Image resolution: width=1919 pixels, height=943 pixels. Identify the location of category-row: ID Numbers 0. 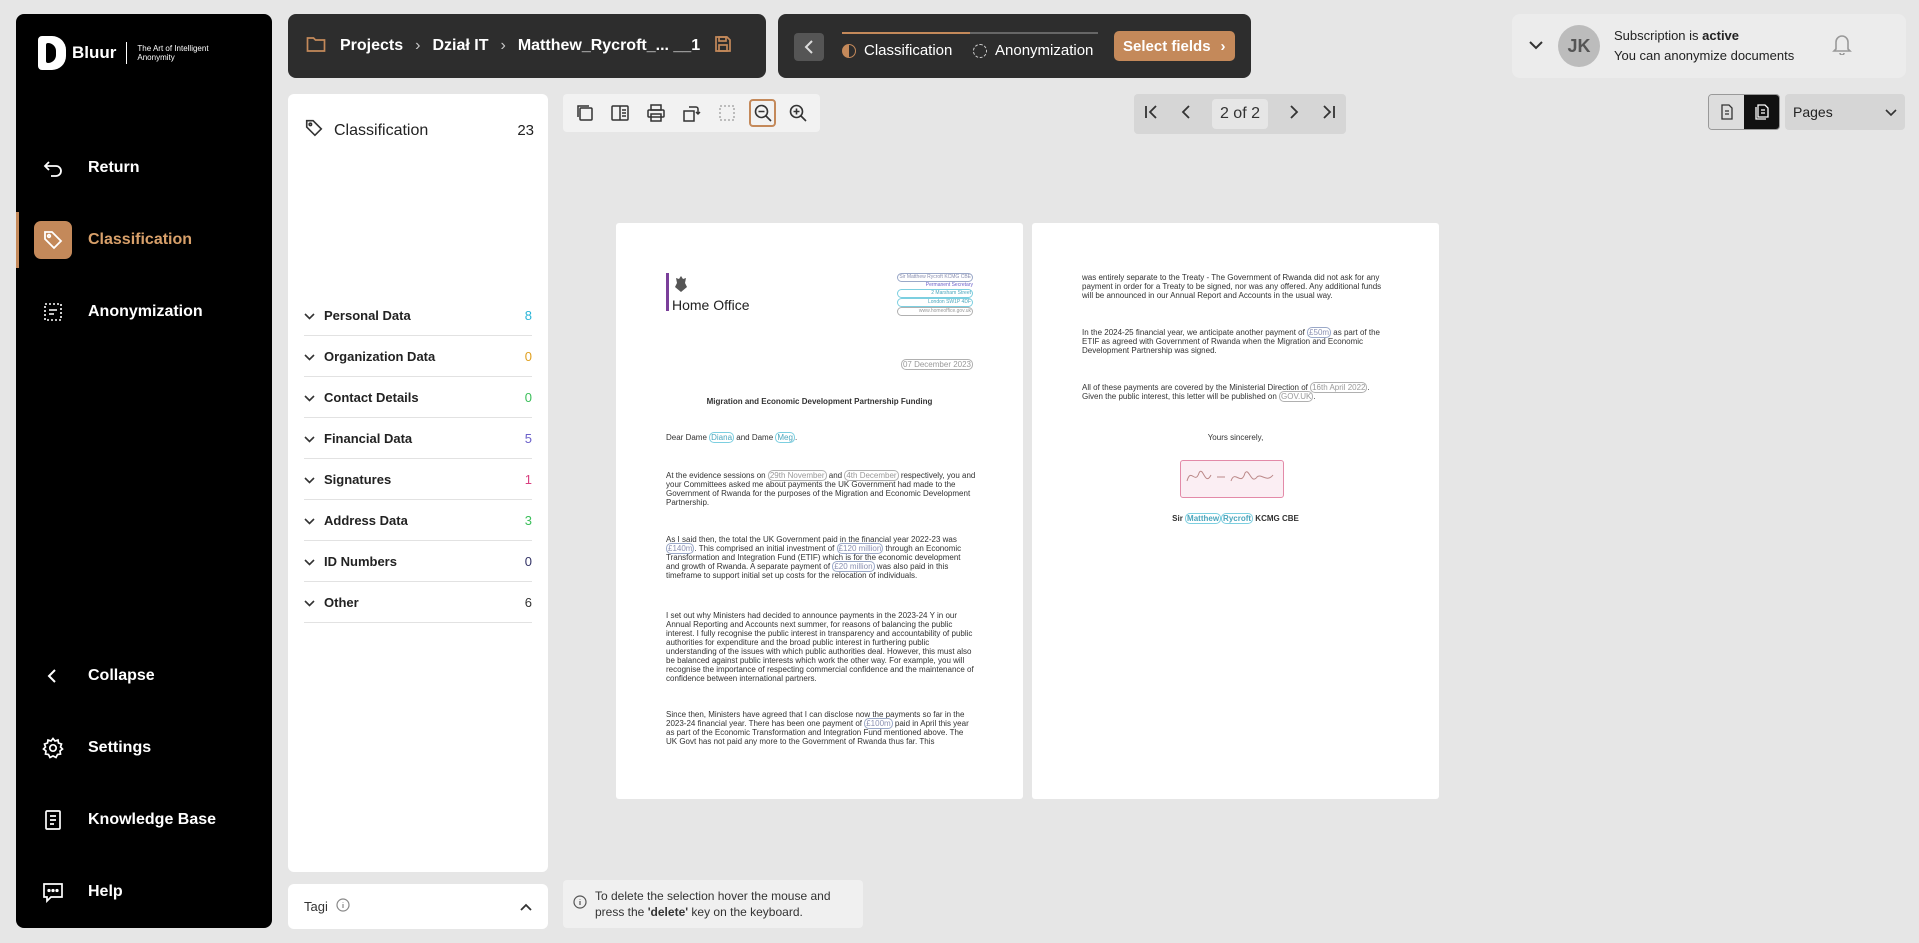
(418, 562).